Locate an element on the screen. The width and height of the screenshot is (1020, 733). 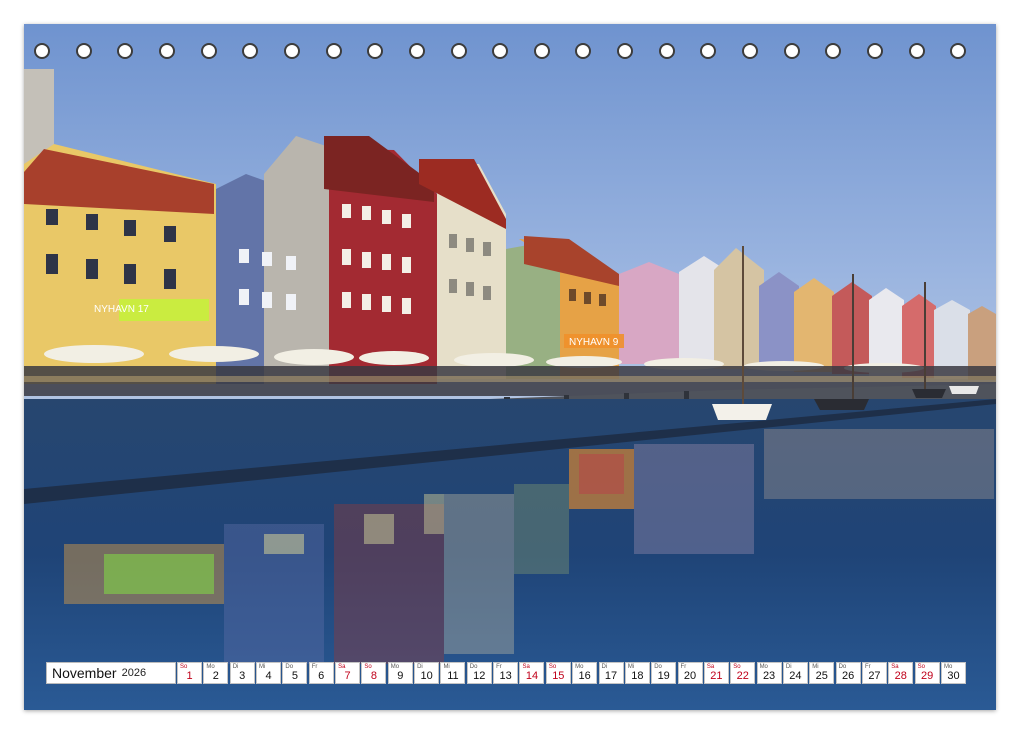
day-number: 17 is located at coordinates (611, 676).